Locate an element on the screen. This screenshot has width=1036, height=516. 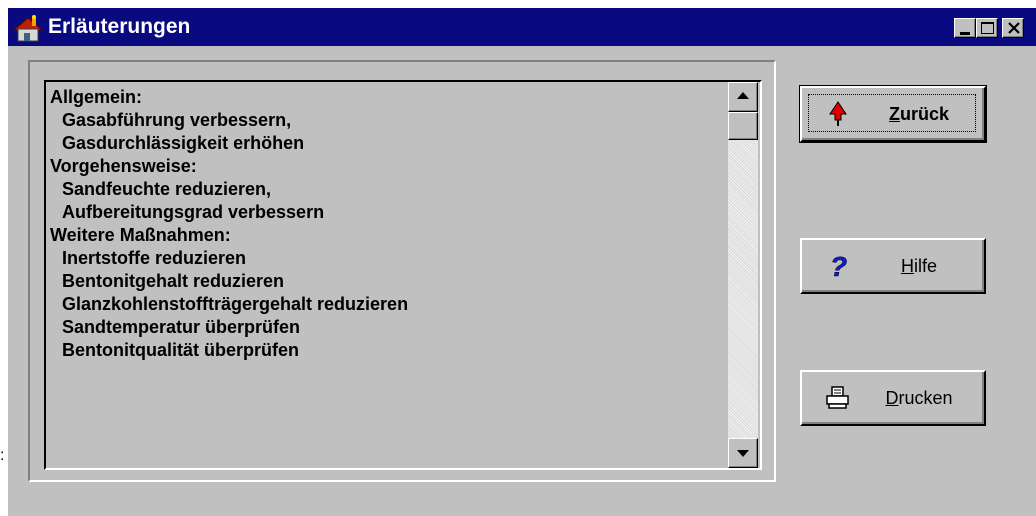
list-line: Vorgehensweise: is located at coordinates (123, 166).